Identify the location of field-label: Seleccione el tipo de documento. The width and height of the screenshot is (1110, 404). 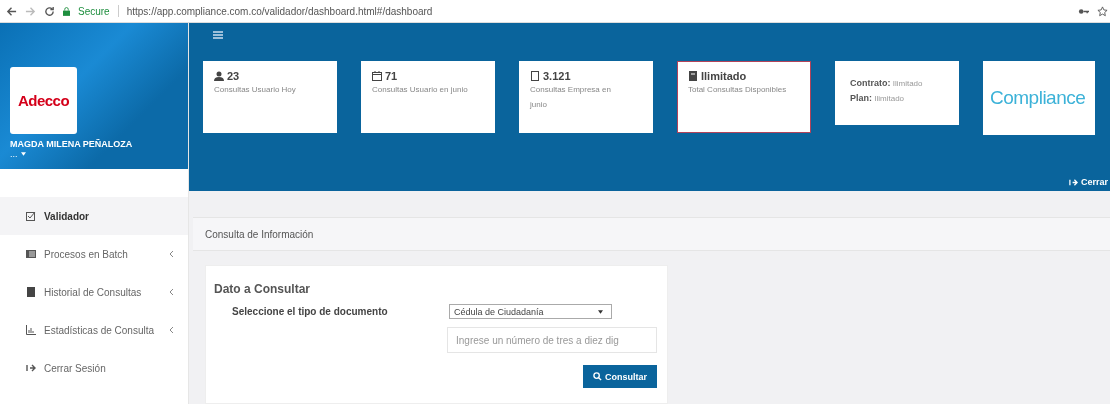
(310, 311).